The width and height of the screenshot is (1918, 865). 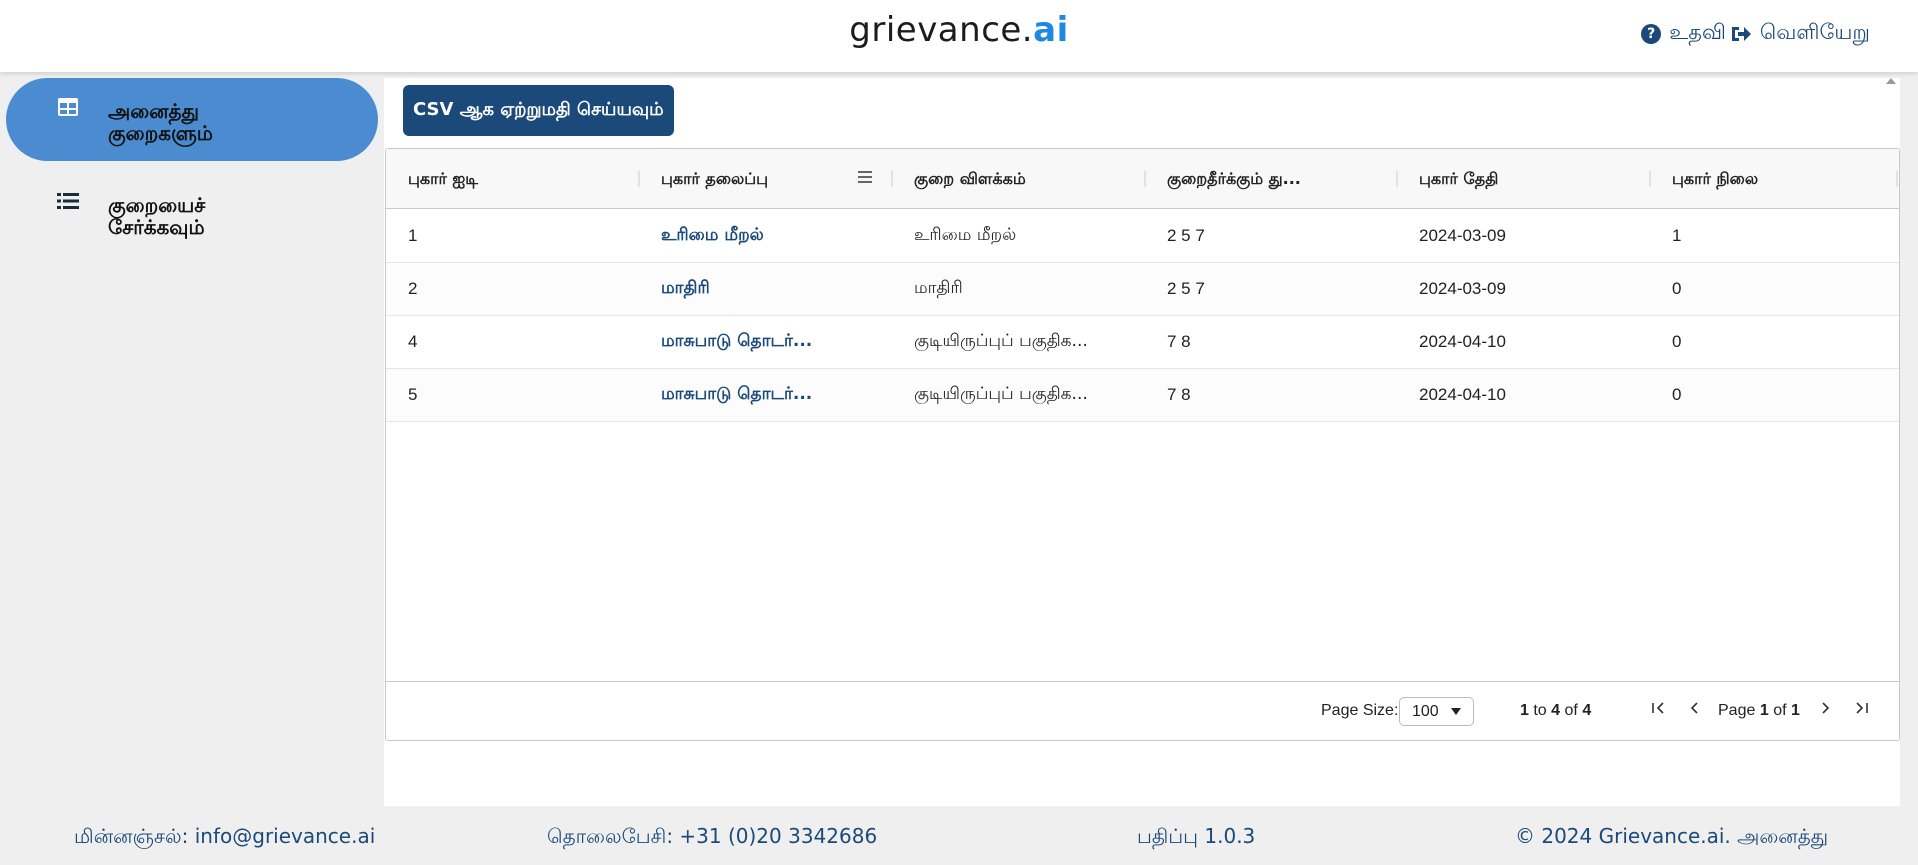 What do you see at coordinates (938, 288) in the screenshot?
I see `cell-description: மாதிரி` at bounding box center [938, 288].